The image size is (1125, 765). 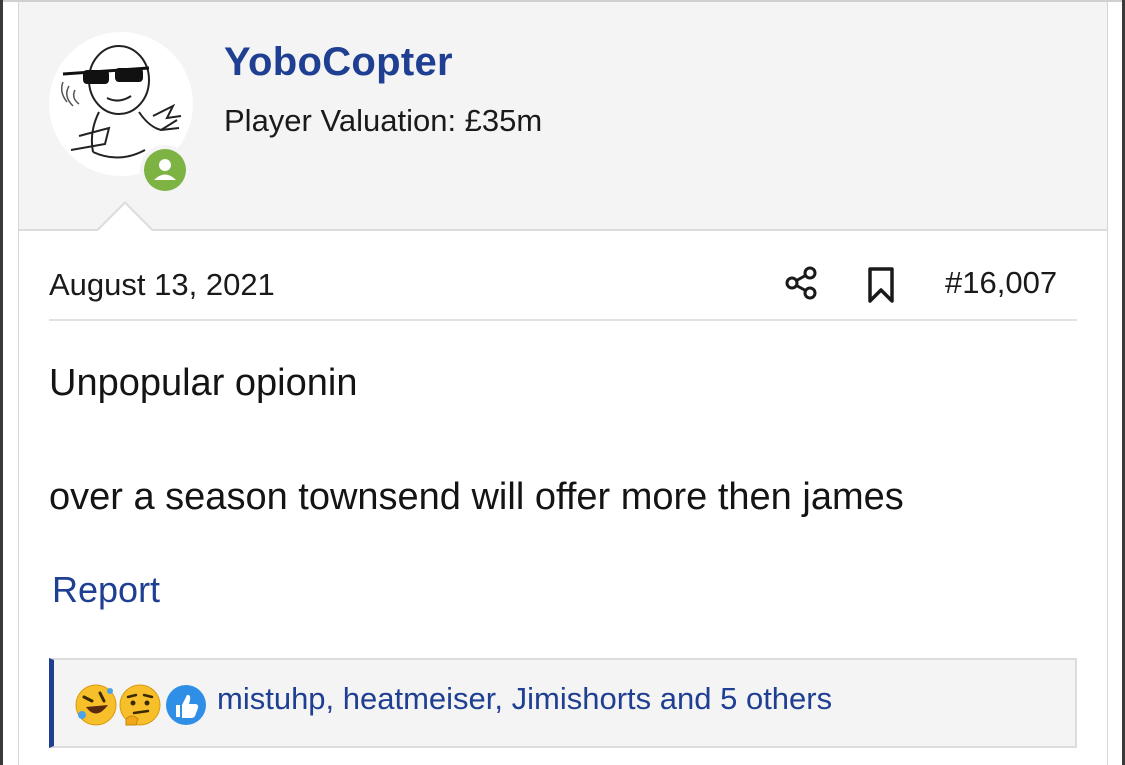 I want to click on username-link: YoboCopter, so click(x=338, y=62).